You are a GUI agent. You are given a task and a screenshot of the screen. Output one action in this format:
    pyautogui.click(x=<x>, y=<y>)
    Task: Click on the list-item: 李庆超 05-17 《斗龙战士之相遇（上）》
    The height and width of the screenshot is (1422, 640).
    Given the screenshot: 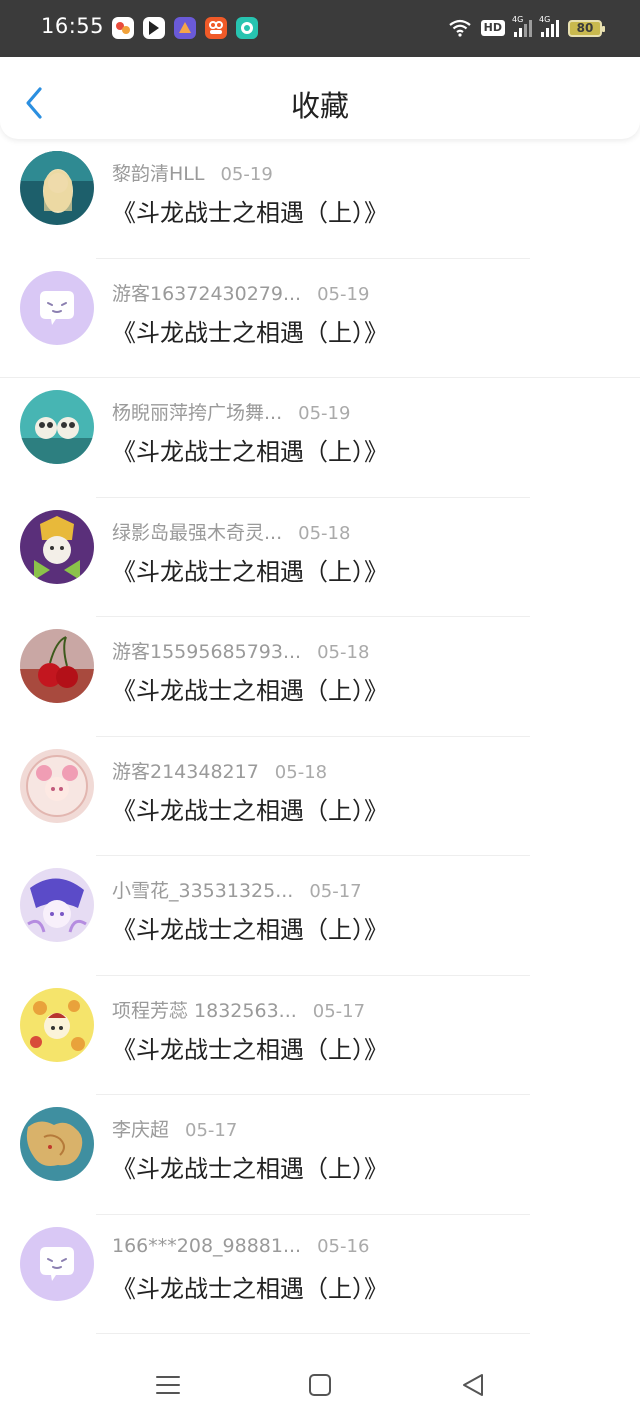 What is the action you would take?
    pyautogui.click(x=320, y=1155)
    